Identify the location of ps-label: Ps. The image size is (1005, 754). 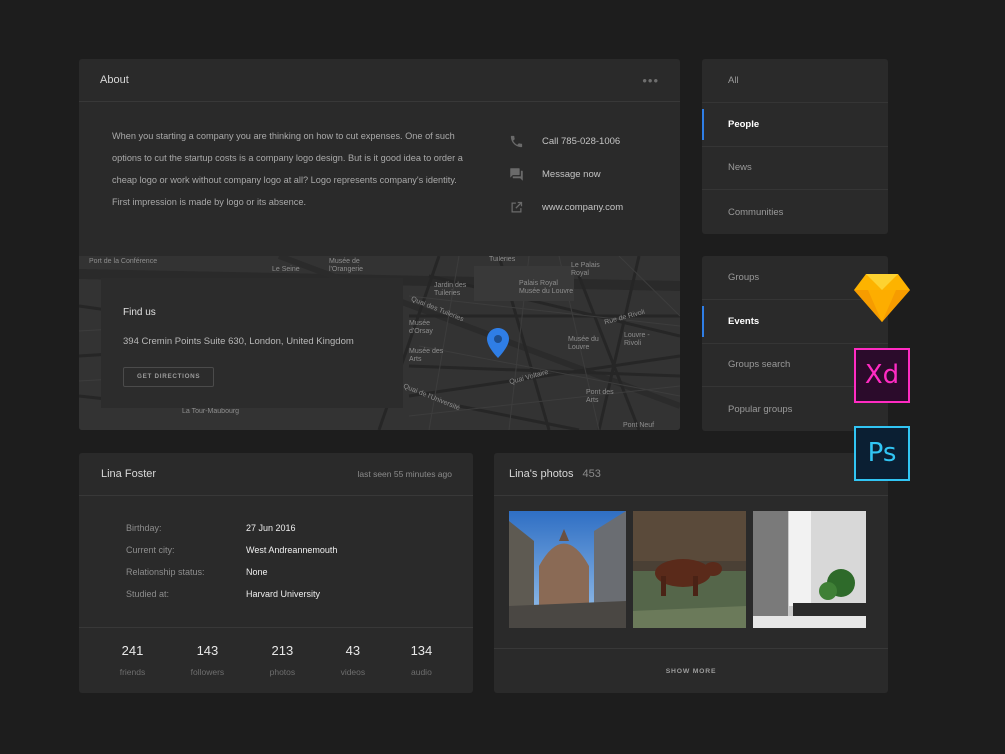
(882, 453).